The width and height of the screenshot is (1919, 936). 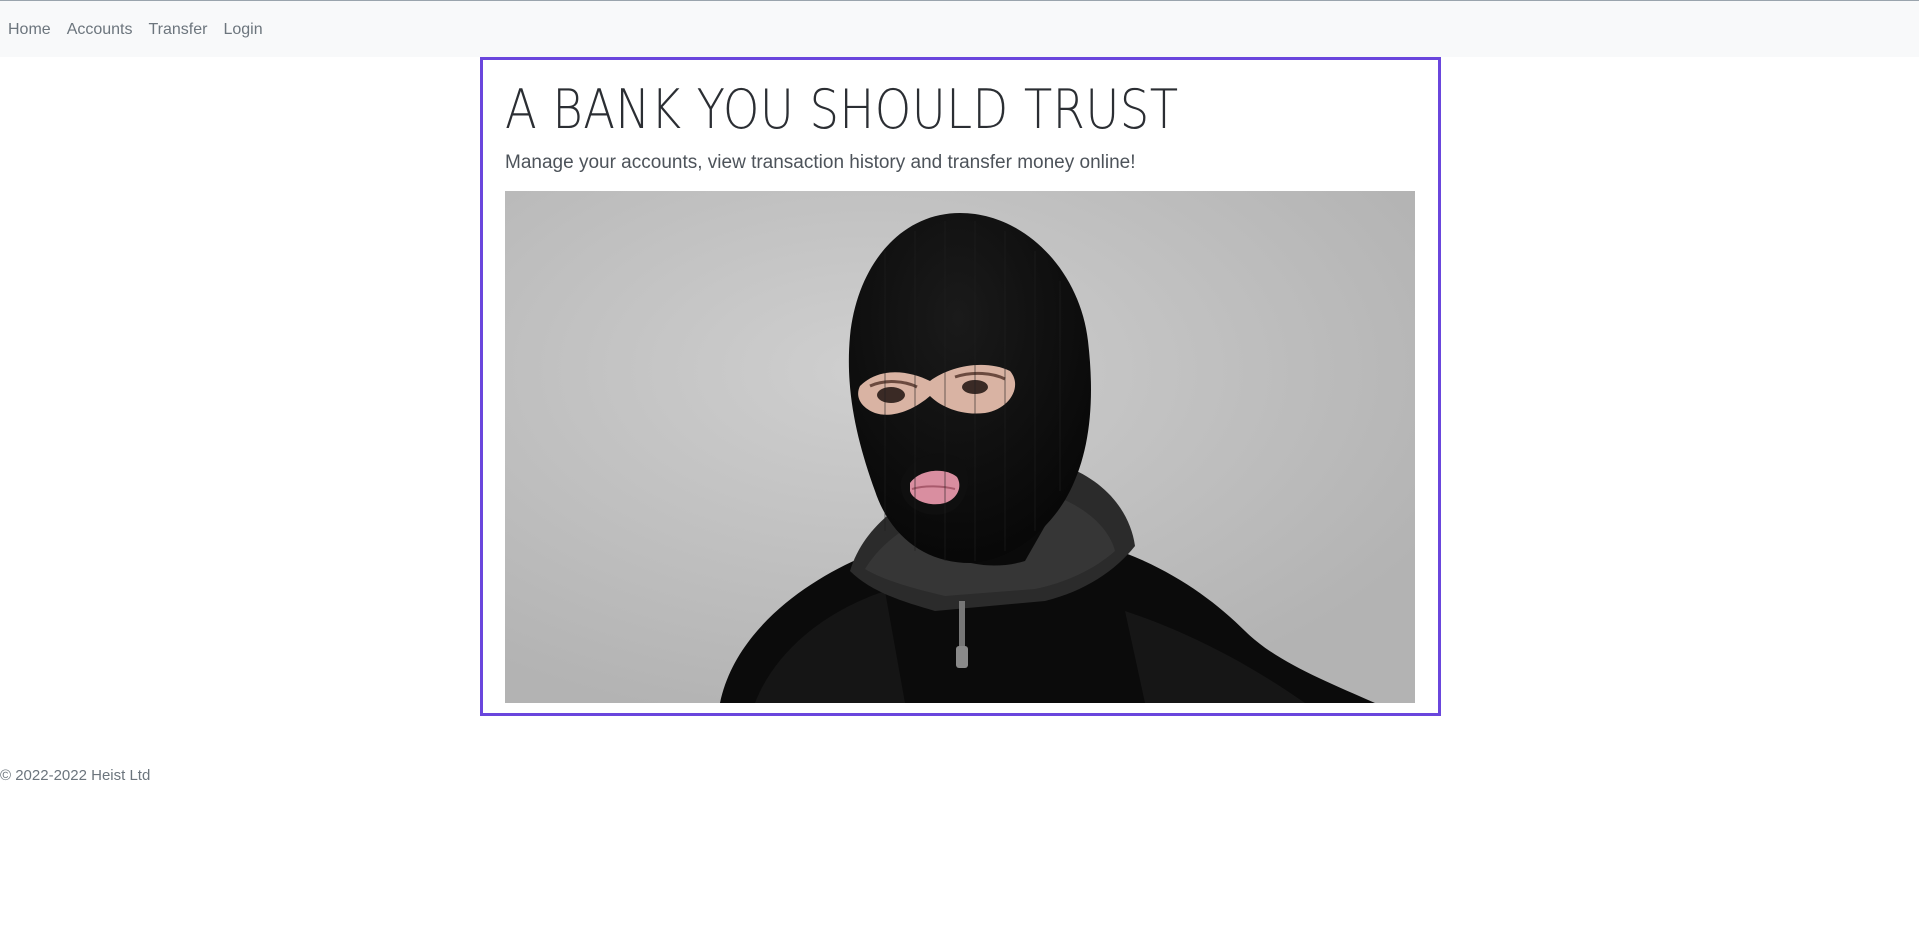 What do you see at coordinates (29, 30) in the screenshot?
I see `nav-link-home: Home` at bounding box center [29, 30].